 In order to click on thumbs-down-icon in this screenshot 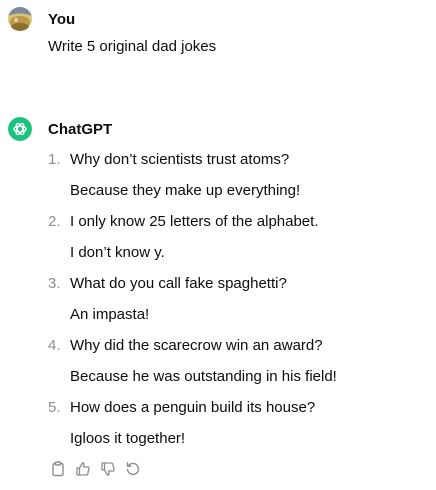, I will do `click(108, 469)`.